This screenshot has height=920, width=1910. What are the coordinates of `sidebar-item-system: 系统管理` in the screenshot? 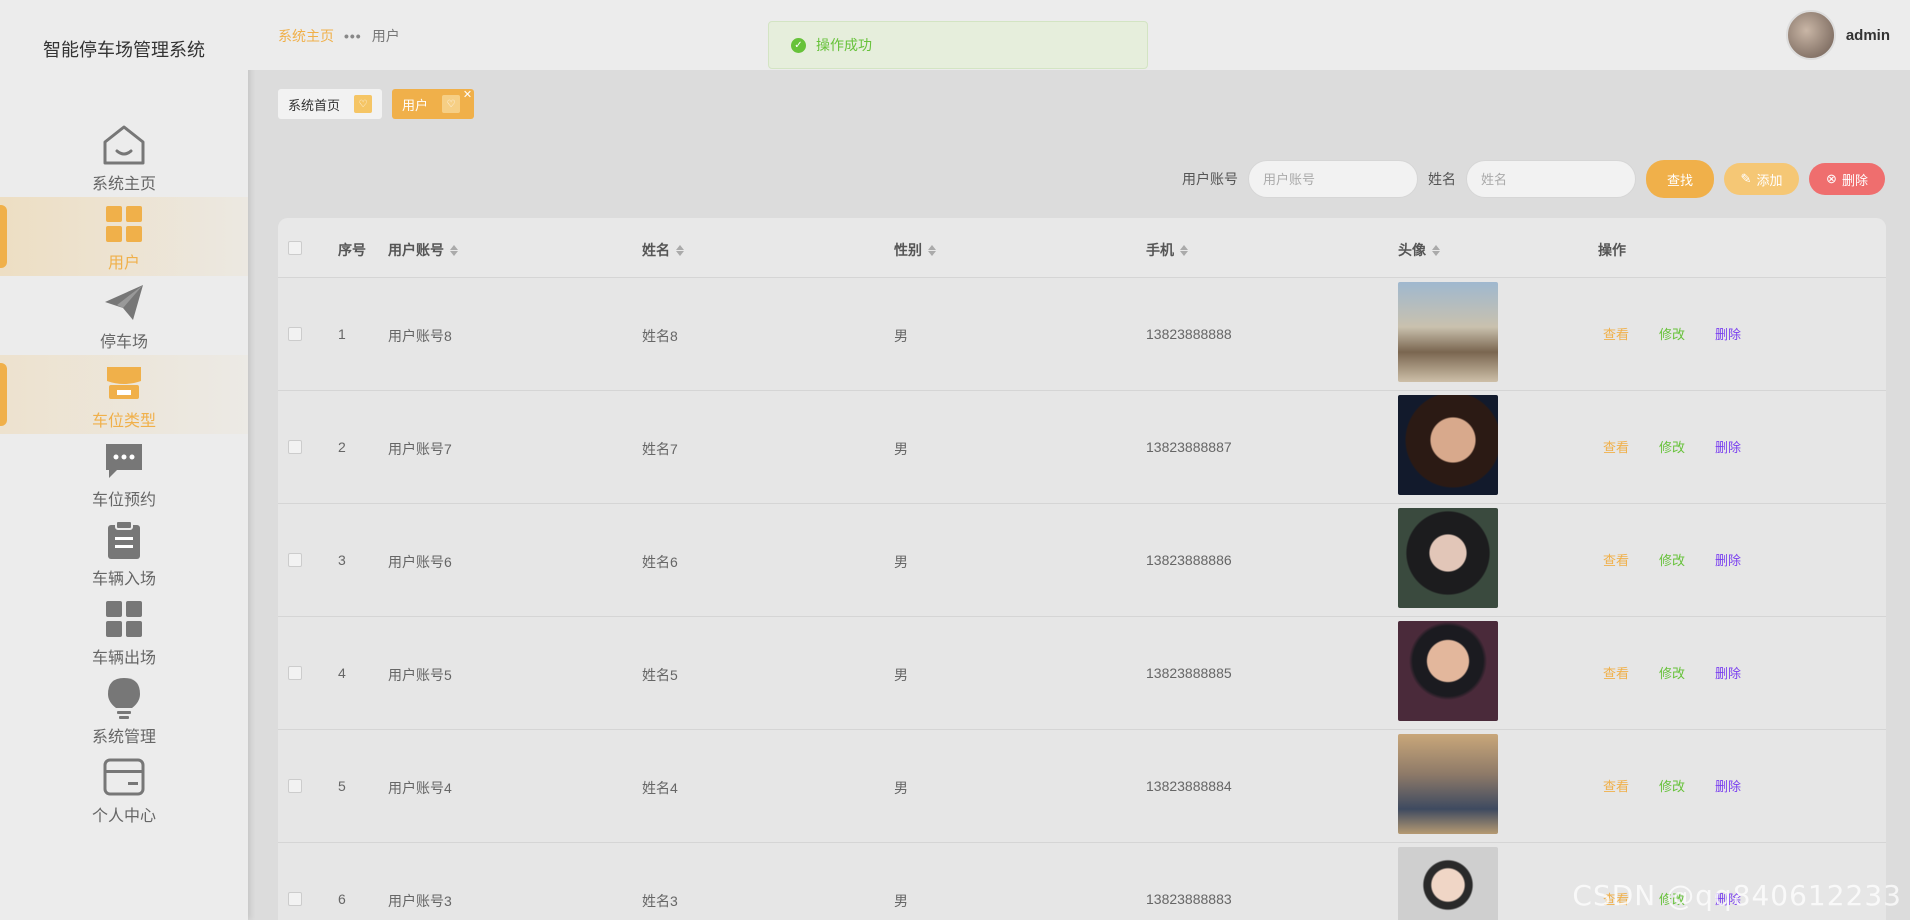 It's located at (124, 710).